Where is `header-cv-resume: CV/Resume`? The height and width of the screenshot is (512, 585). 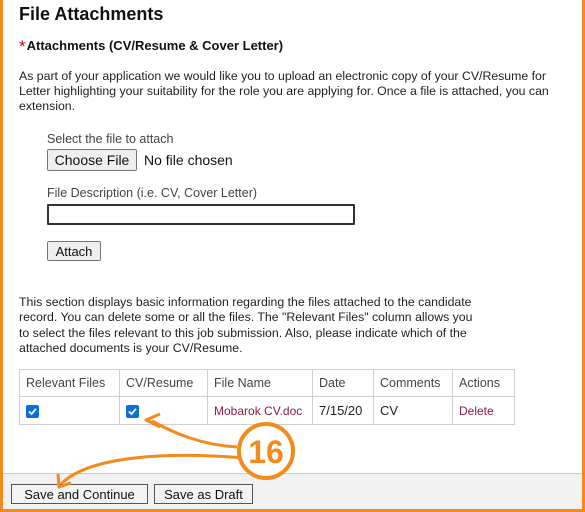
header-cv-resume: CV/Resume is located at coordinates (163, 383).